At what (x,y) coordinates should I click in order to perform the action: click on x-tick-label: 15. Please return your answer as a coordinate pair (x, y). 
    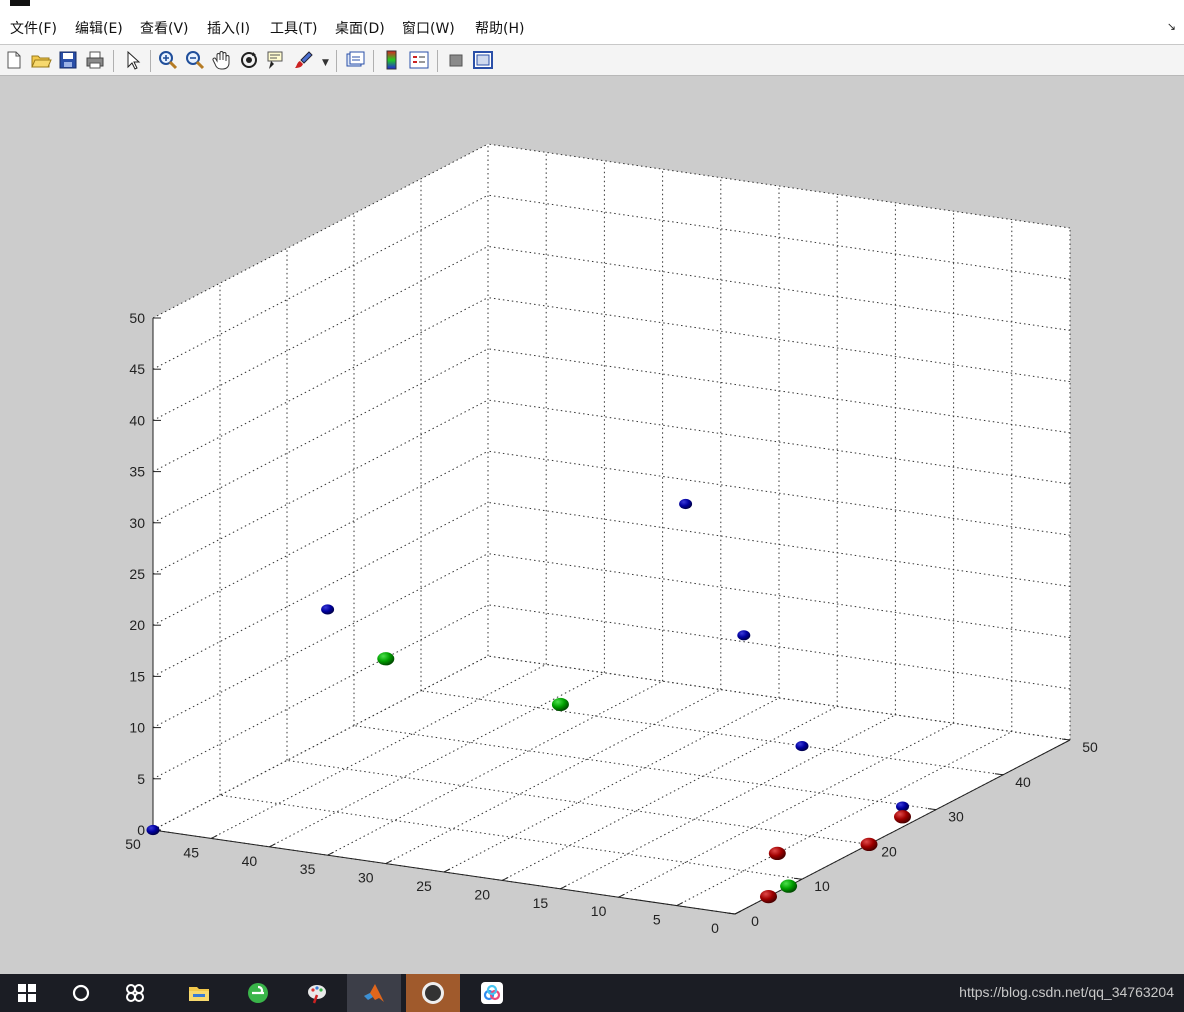
    Looking at the image, I should click on (541, 903).